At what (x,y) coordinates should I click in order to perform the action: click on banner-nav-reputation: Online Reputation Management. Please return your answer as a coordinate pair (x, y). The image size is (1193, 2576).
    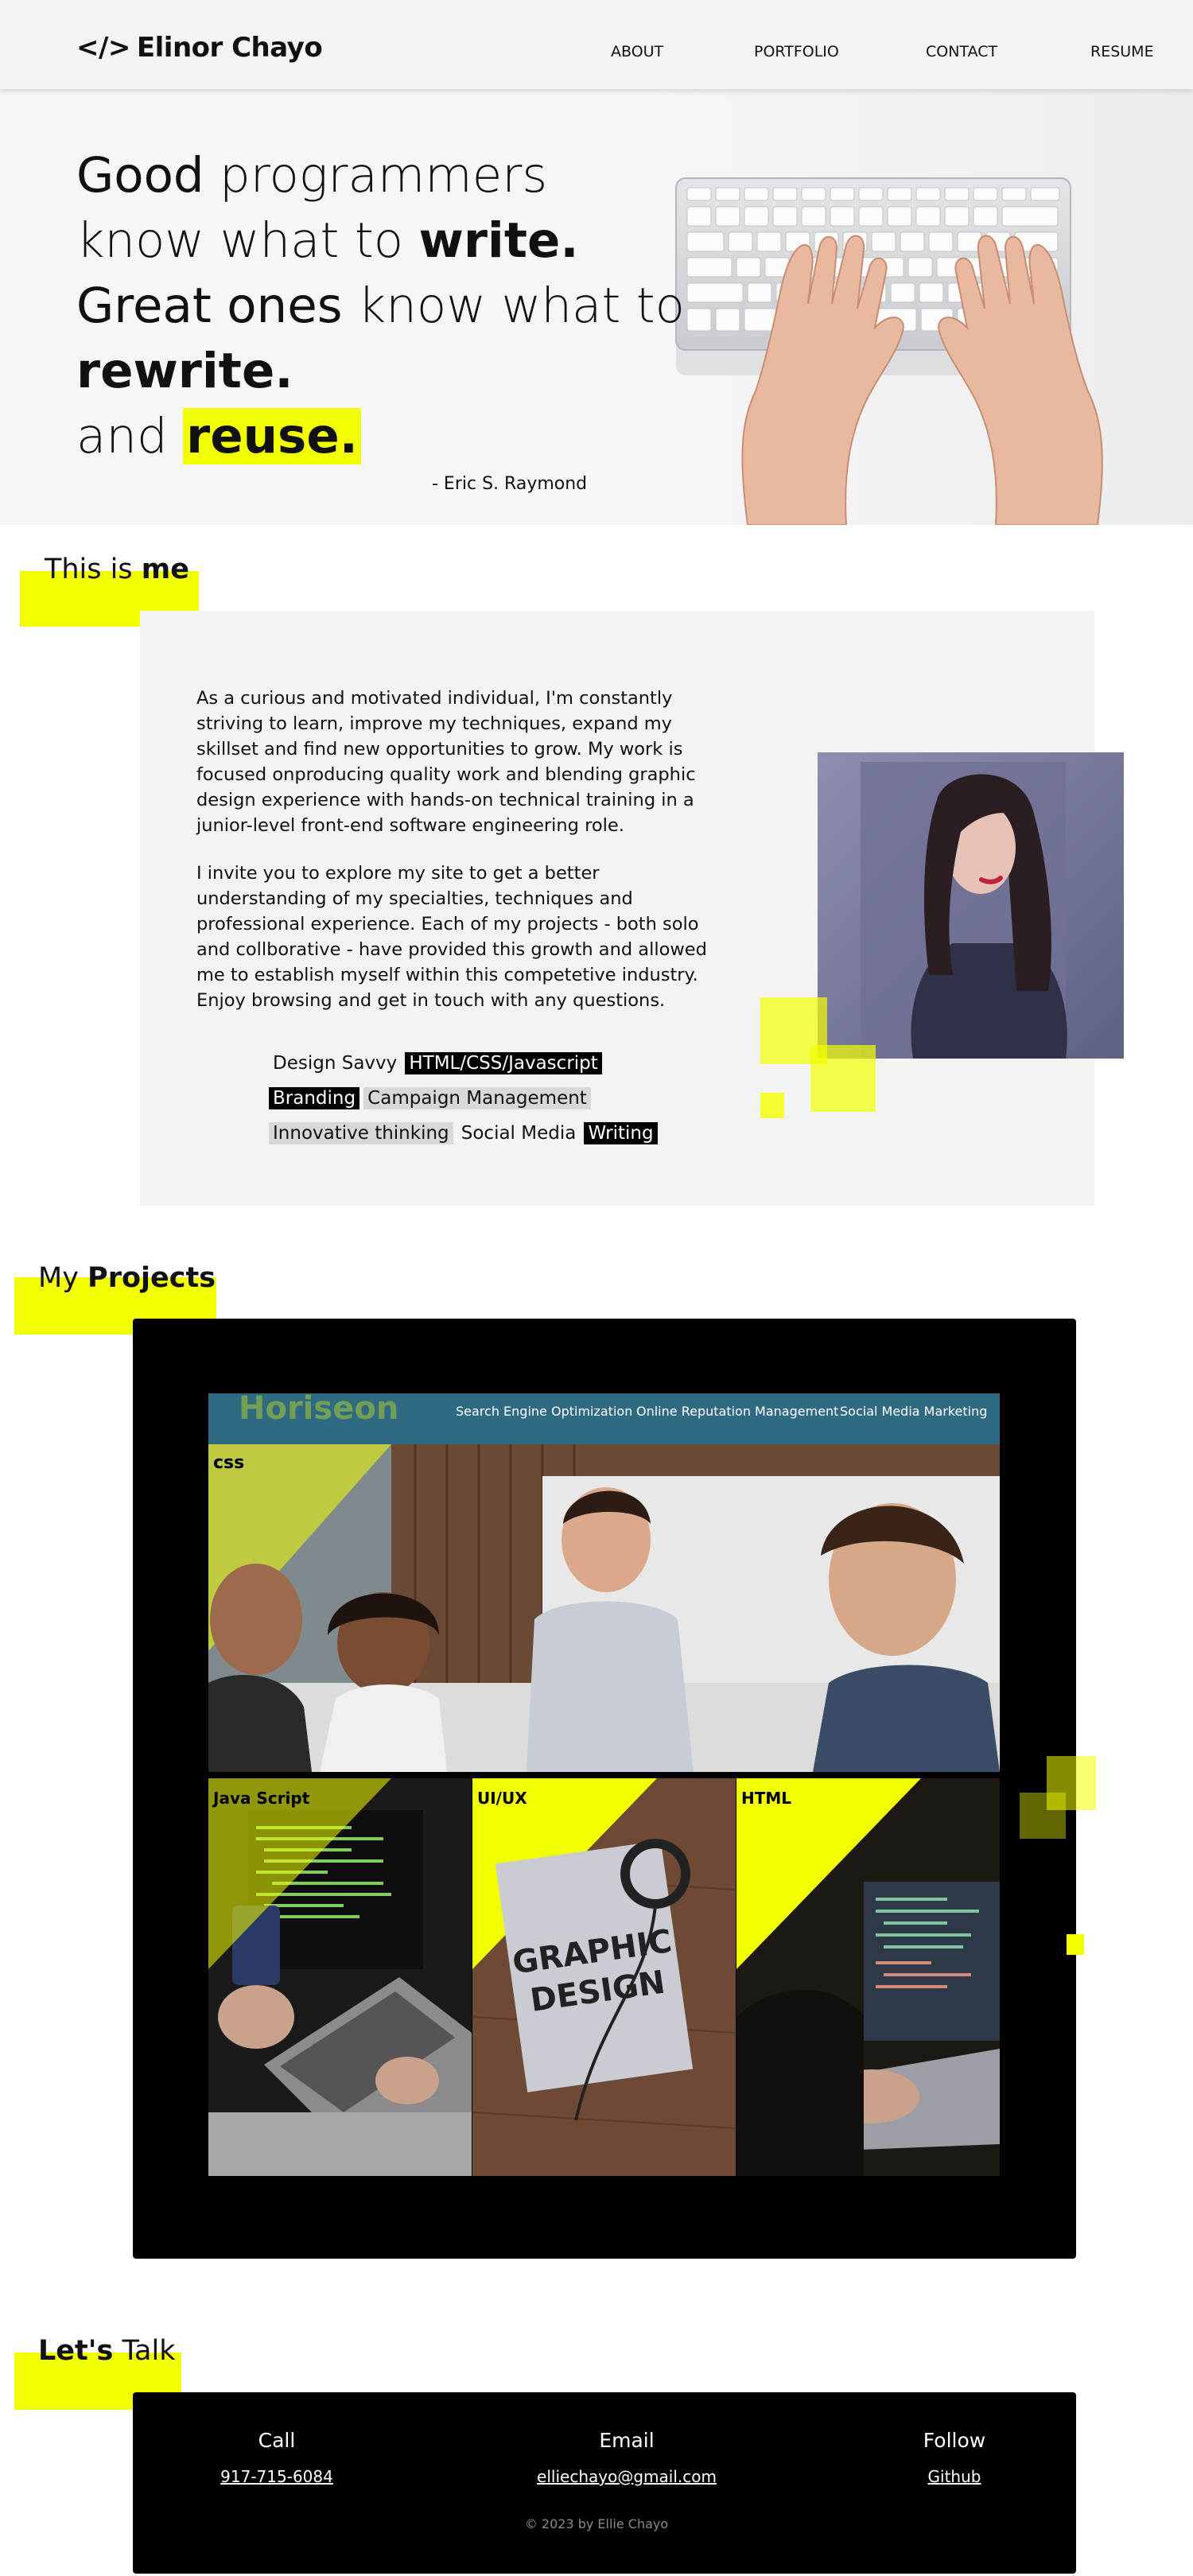
    Looking at the image, I should click on (737, 1411).